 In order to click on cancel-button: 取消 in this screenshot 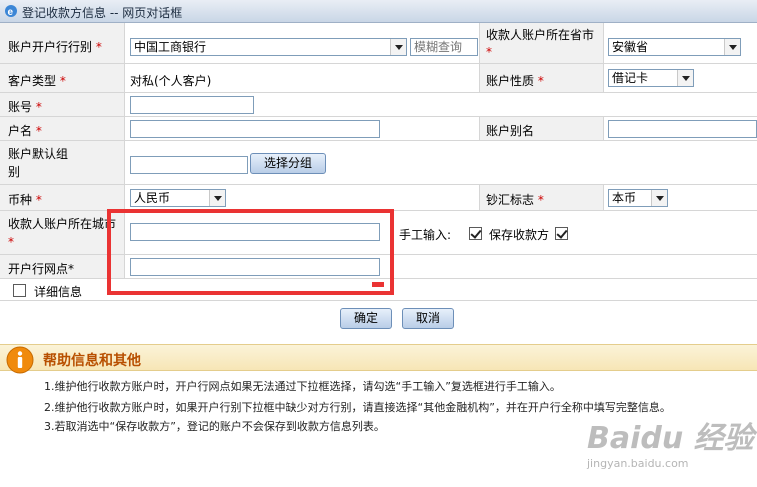, I will do `click(428, 318)`.